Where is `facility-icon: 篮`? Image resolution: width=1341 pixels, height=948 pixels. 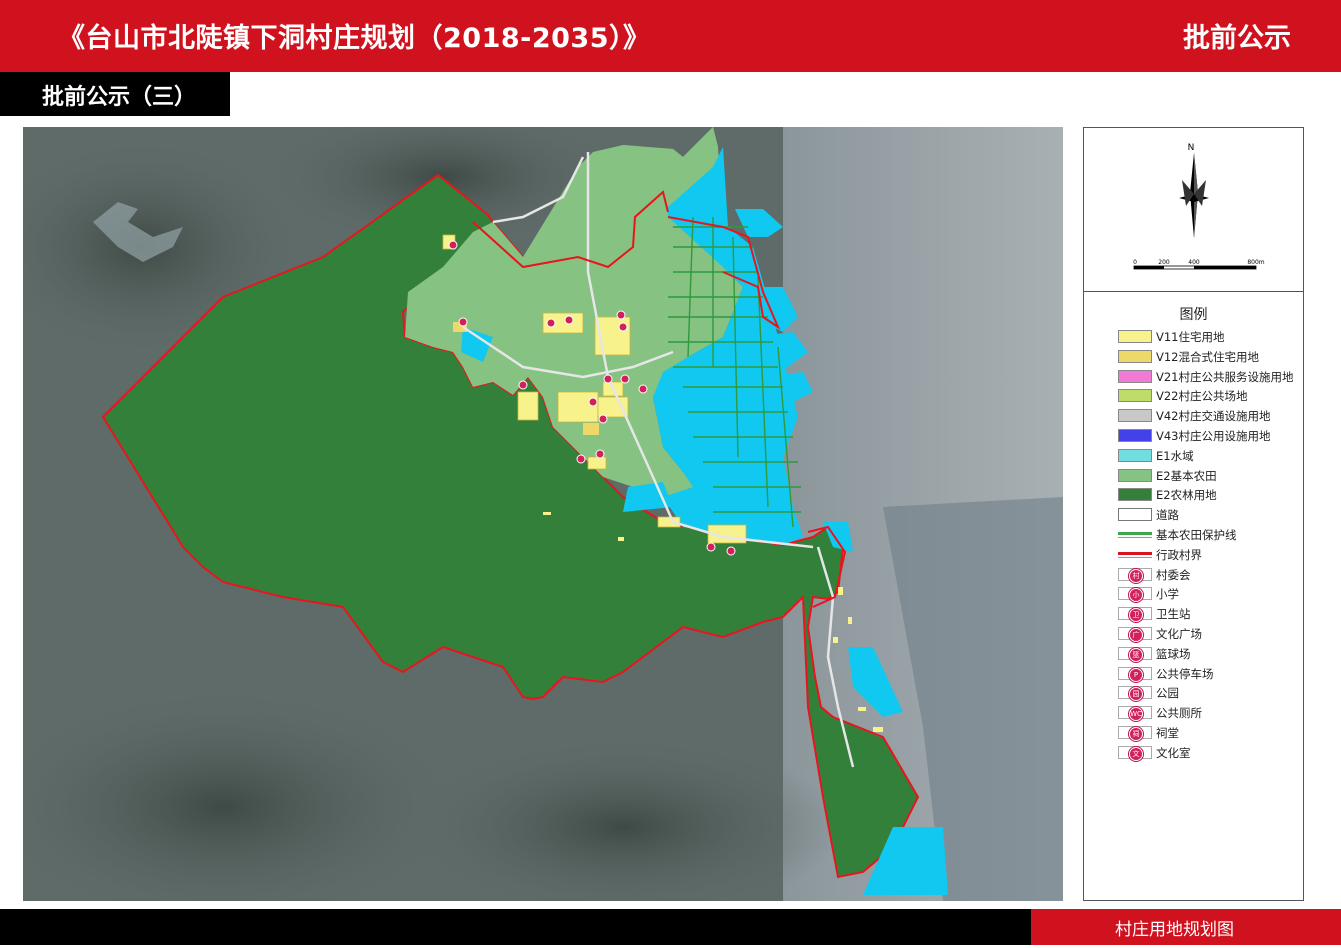
facility-icon: 篮 is located at coordinates (1136, 654).